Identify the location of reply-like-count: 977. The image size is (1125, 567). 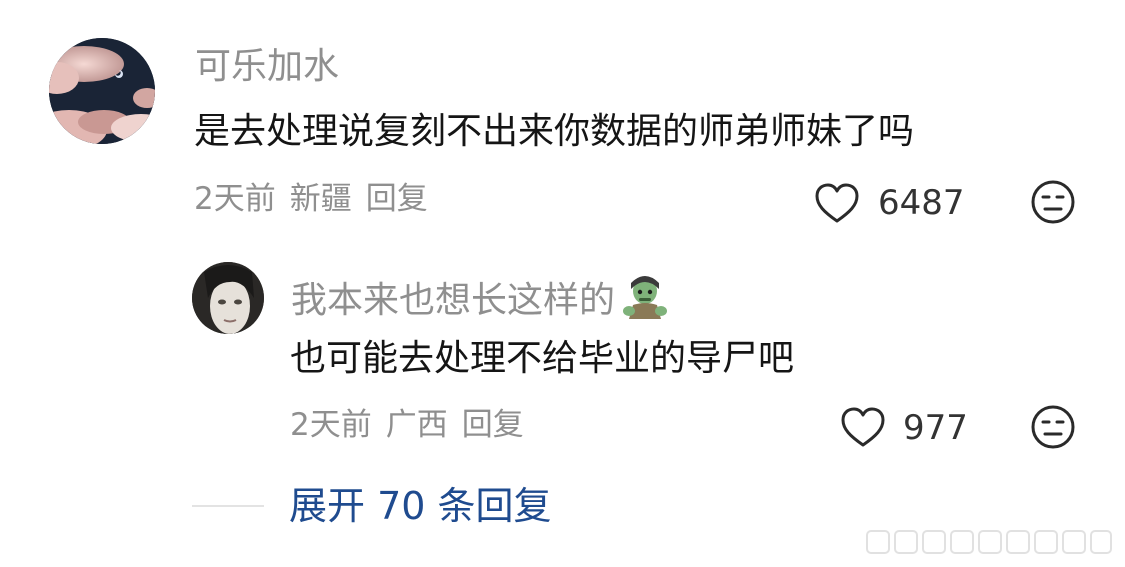
(935, 428).